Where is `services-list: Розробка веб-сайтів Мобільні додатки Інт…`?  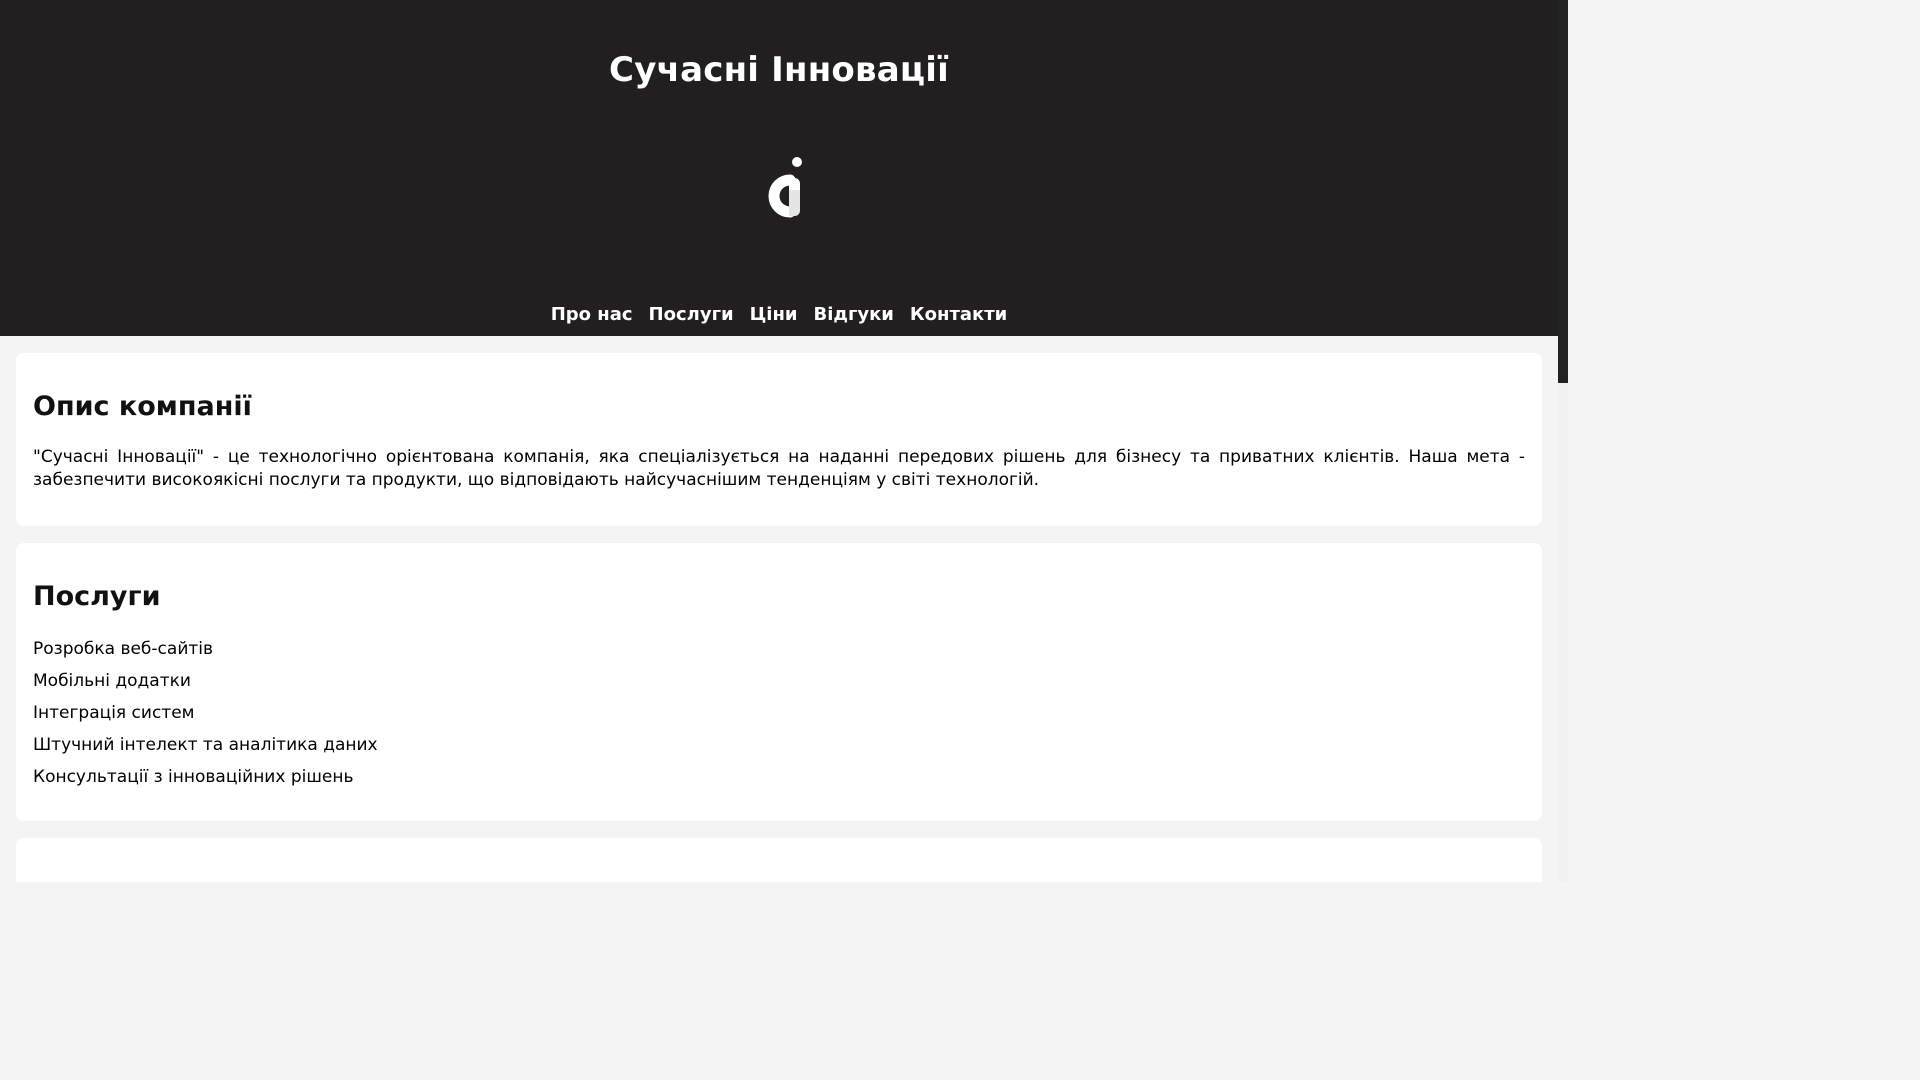
services-list: Розробка веб-сайтів Мобільні додатки Інт… is located at coordinates (205, 717).